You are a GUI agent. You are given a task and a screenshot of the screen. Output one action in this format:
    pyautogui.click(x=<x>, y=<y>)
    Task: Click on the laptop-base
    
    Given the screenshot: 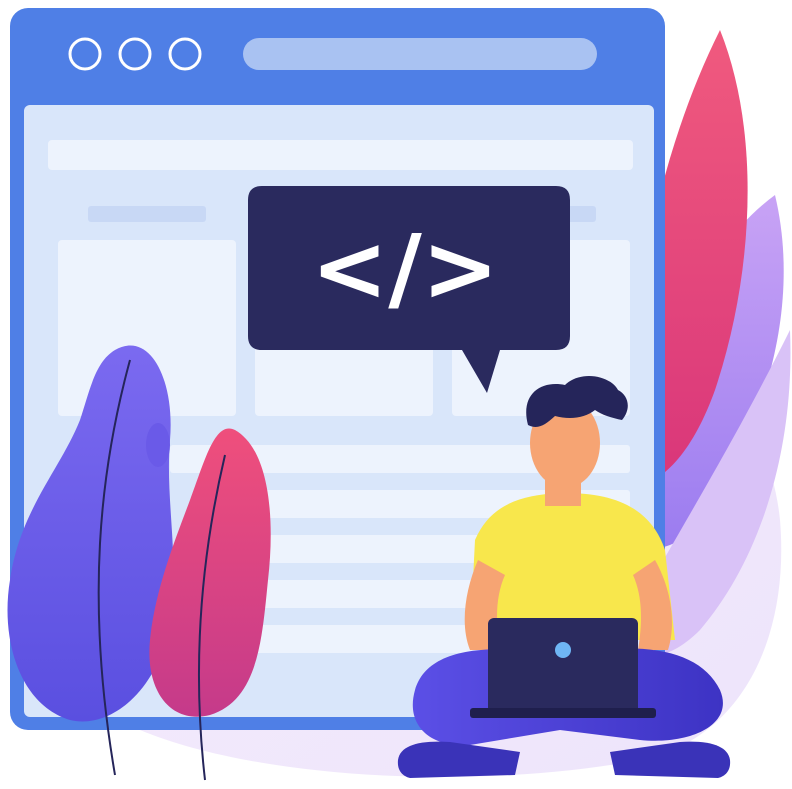 What is the action you would take?
    pyautogui.click(x=563, y=713)
    